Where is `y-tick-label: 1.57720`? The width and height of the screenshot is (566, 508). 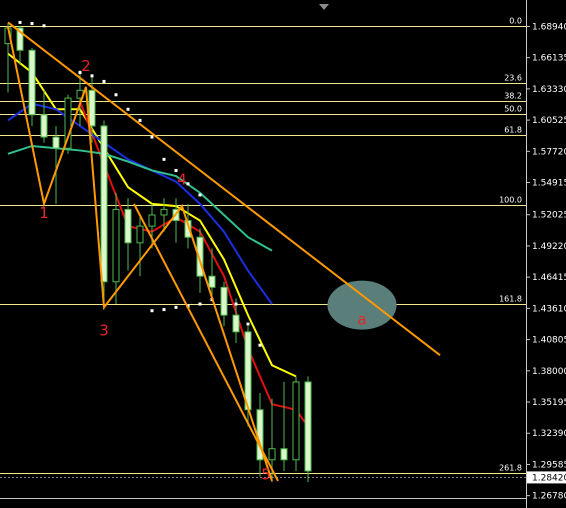 y-tick-label: 1.57720 is located at coordinates (549, 152).